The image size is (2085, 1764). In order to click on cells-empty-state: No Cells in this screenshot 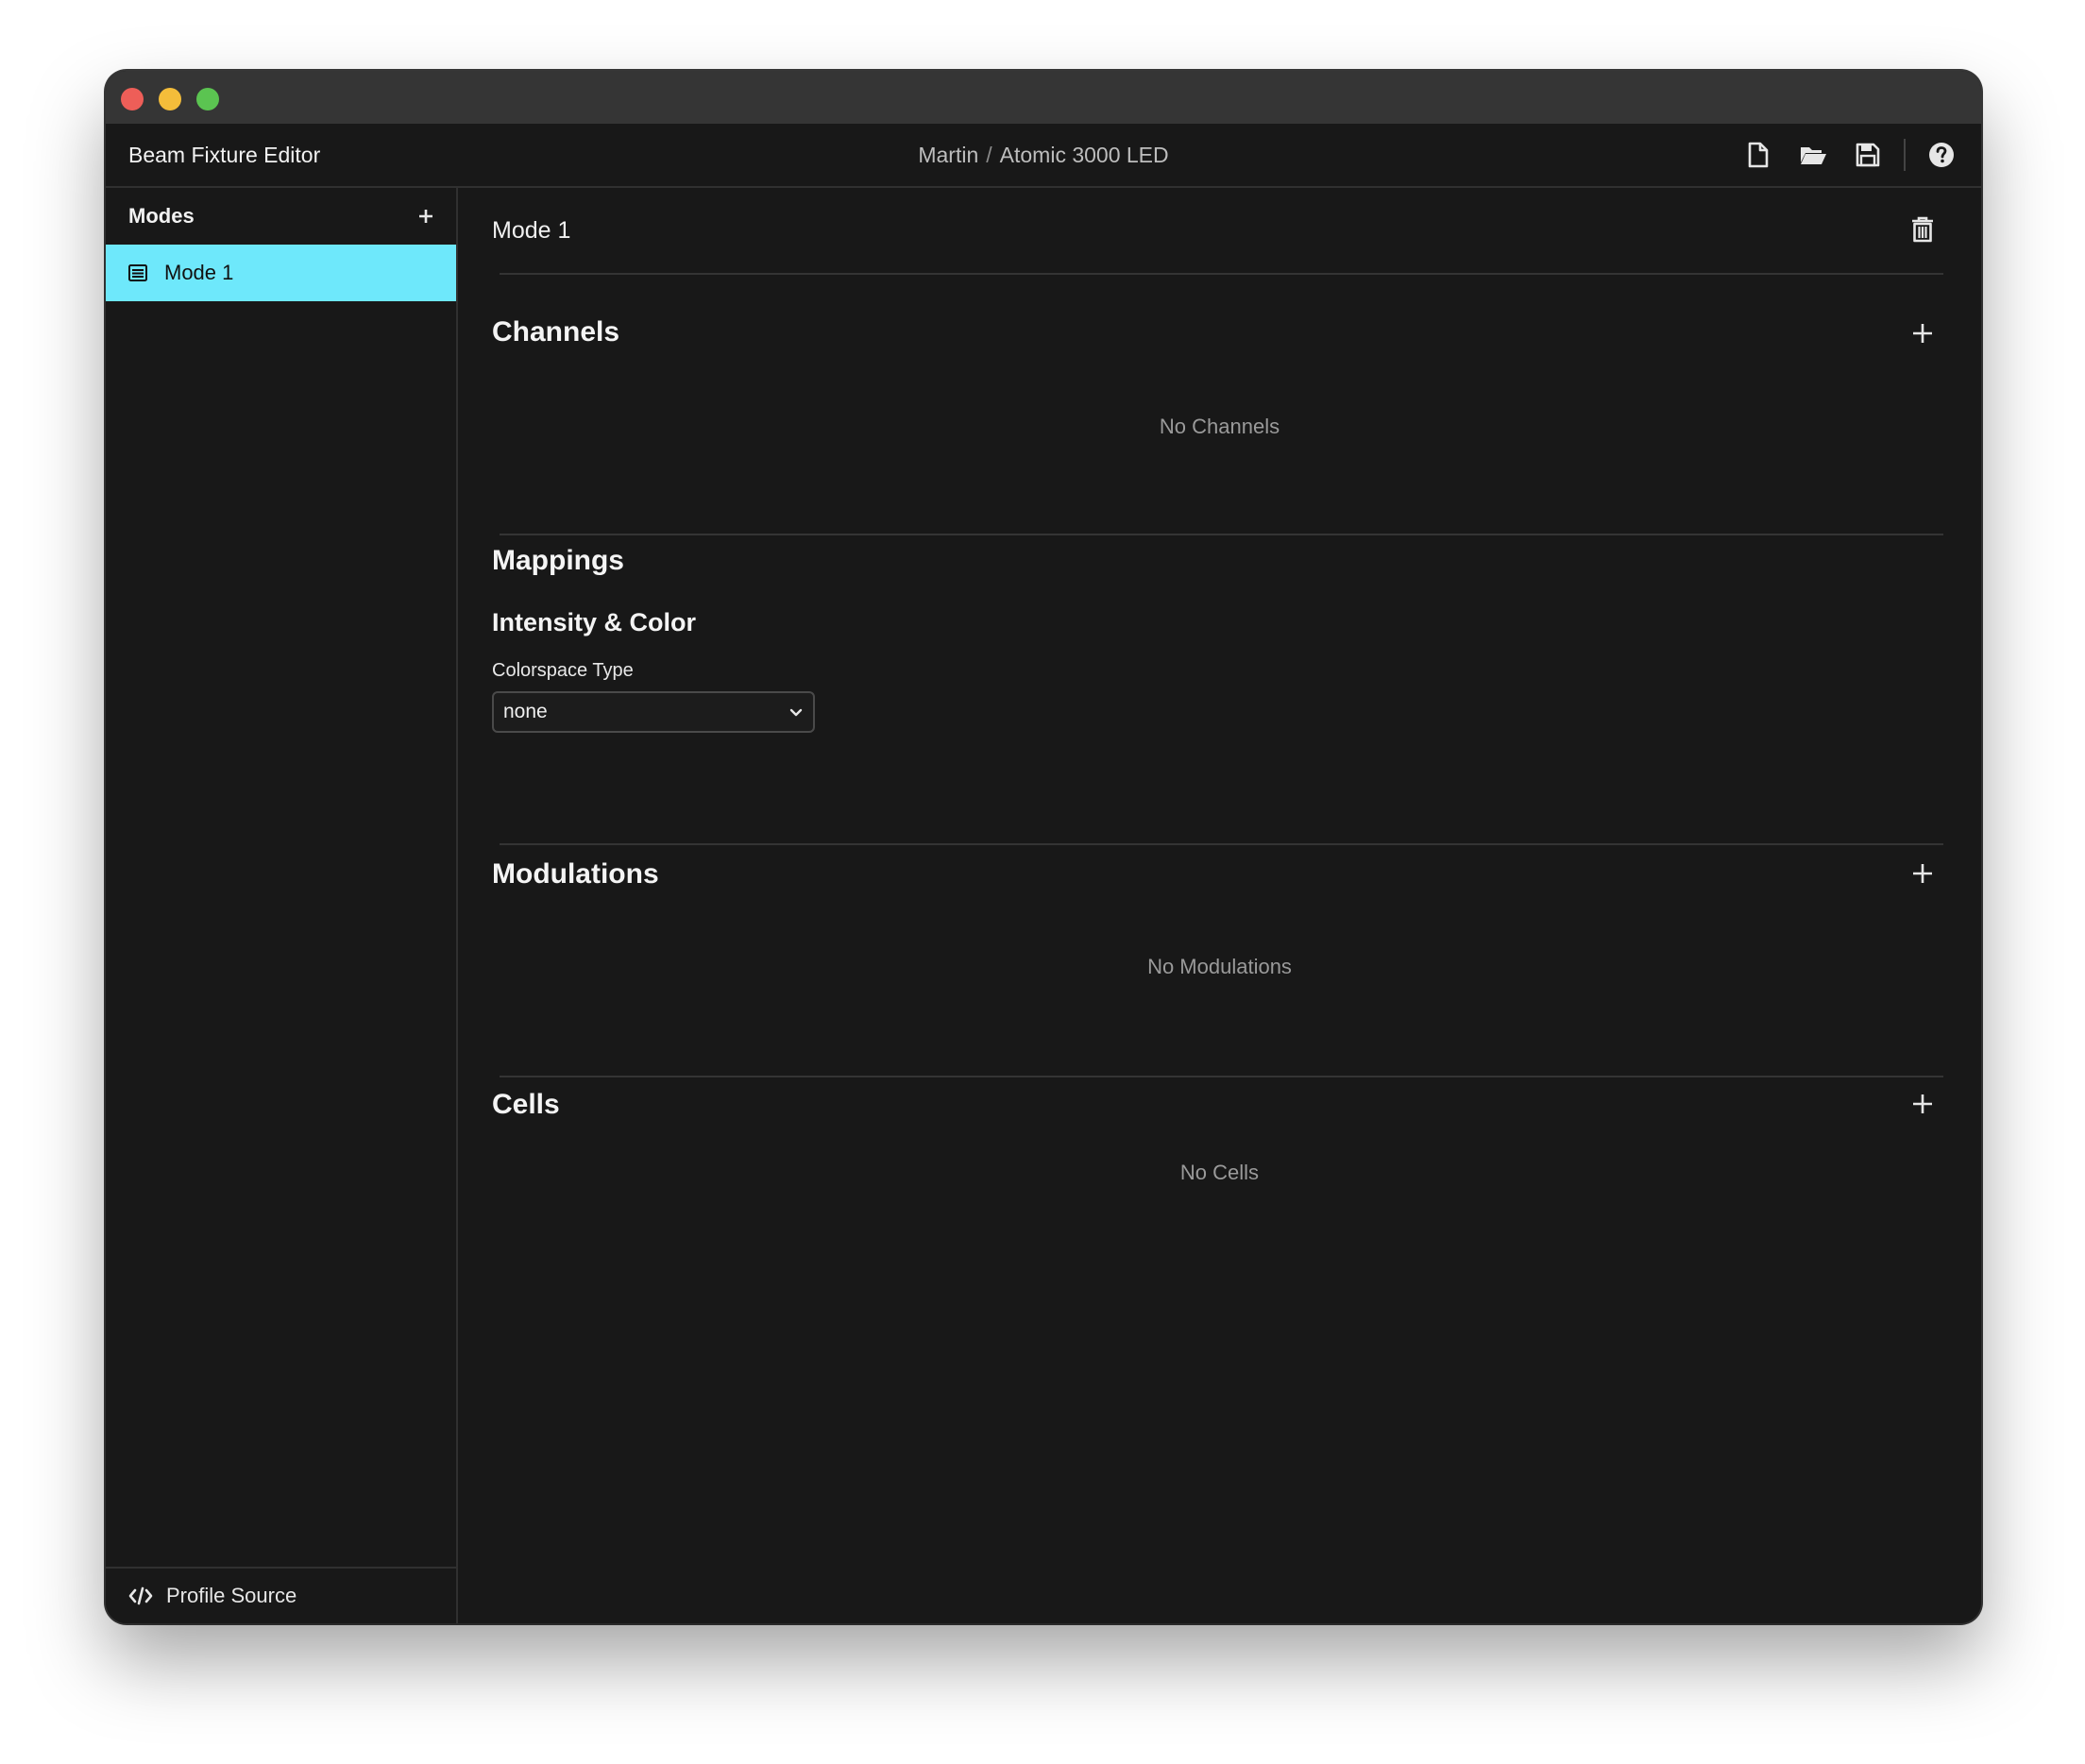, I will do `click(1219, 1172)`.